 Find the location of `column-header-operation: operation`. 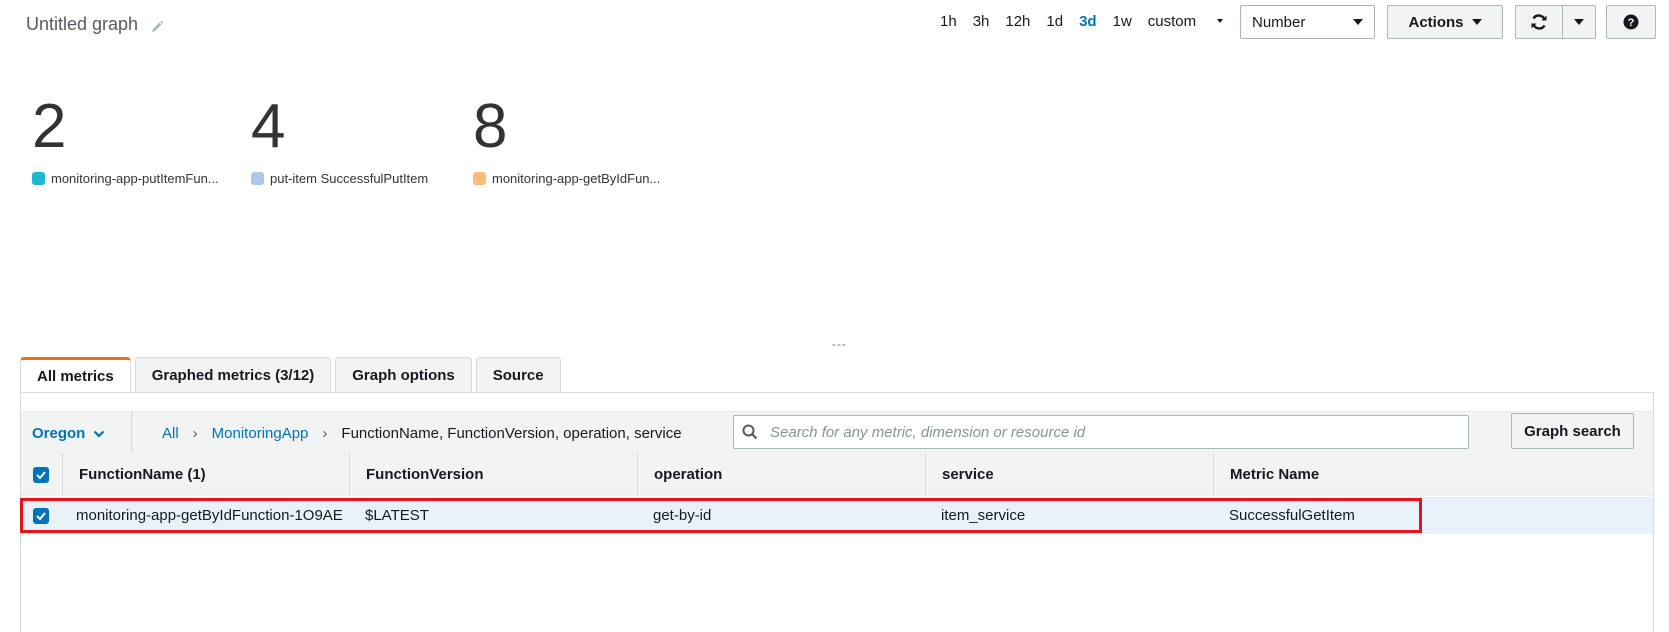

column-header-operation: operation is located at coordinates (781, 474).